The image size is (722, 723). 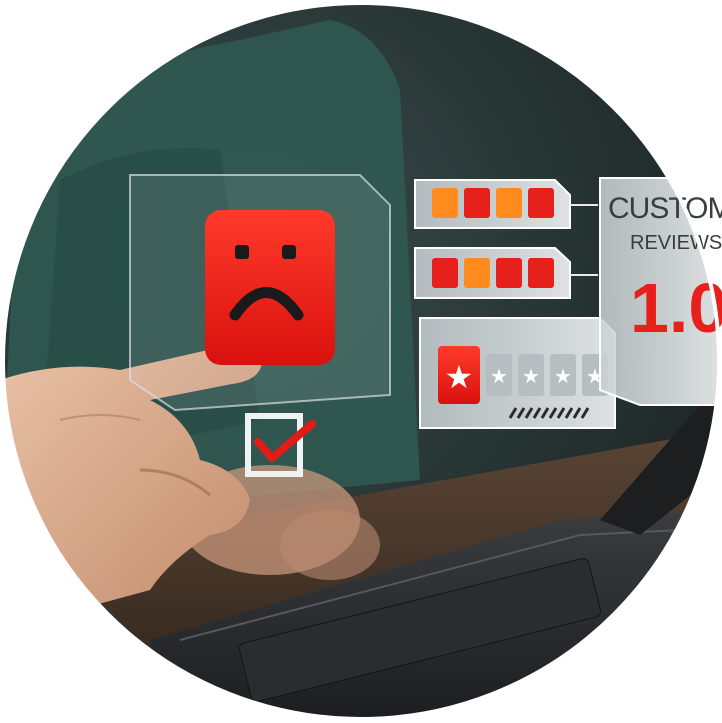 What do you see at coordinates (270, 287) in the screenshot?
I see `sad-face-icon` at bounding box center [270, 287].